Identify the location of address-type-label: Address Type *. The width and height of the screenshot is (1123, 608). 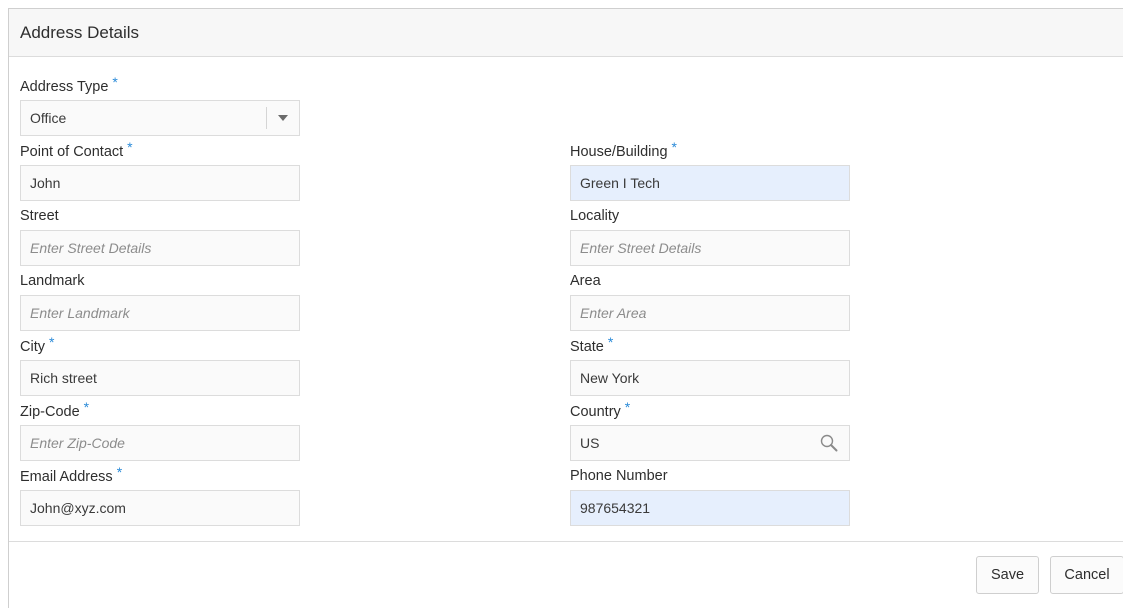
(69, 84).